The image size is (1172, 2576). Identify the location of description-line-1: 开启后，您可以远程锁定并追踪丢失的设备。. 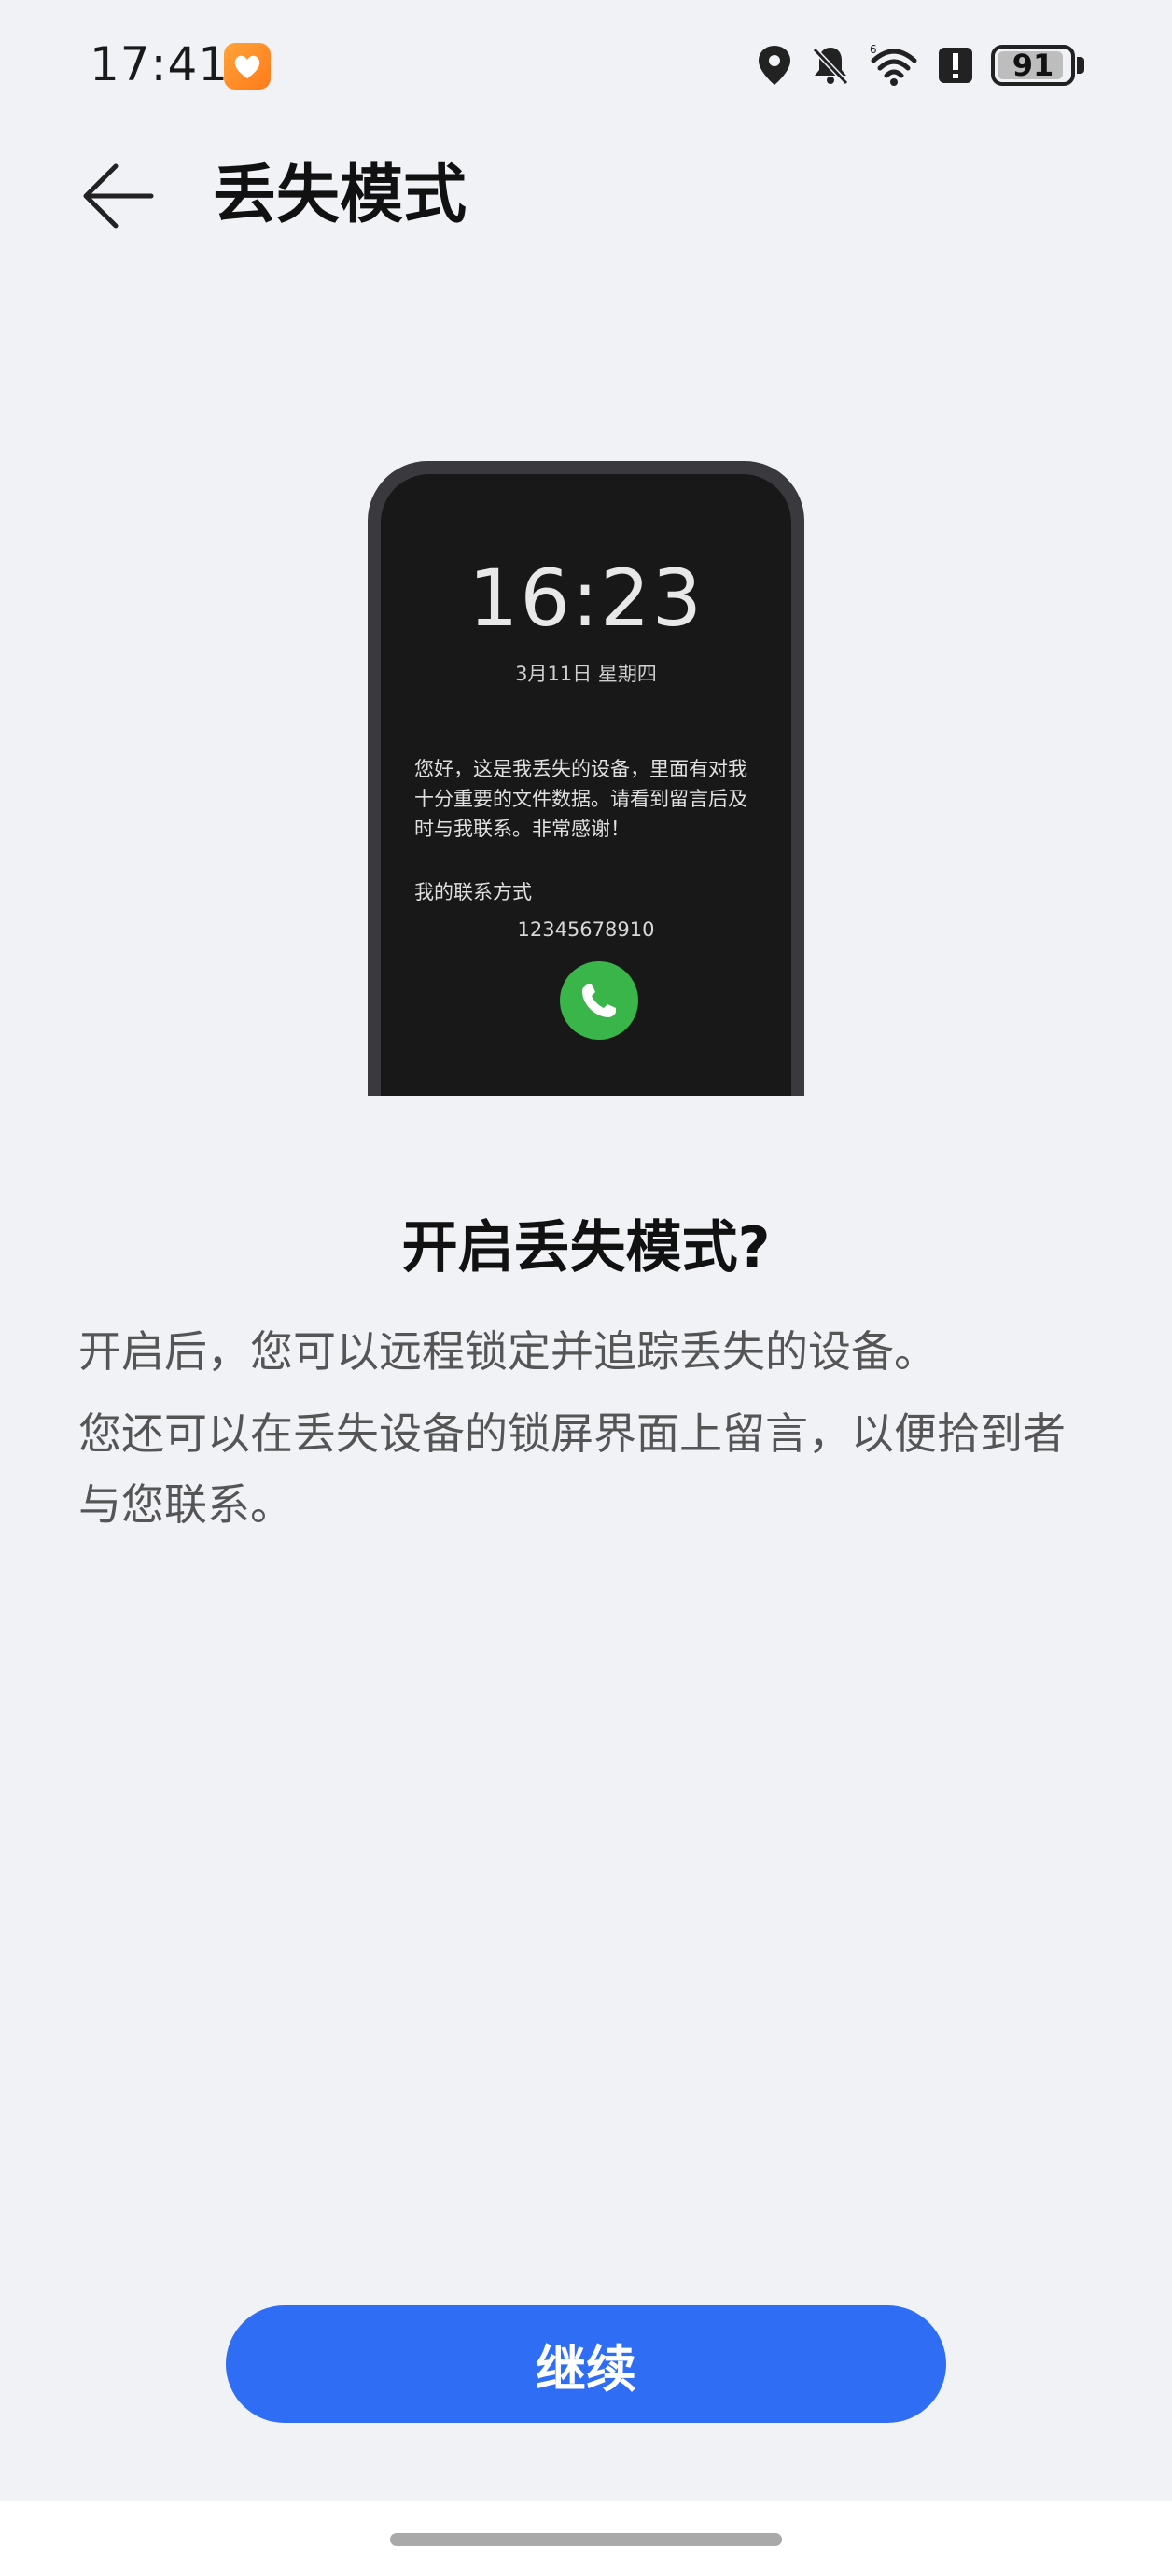
(507, 1351).